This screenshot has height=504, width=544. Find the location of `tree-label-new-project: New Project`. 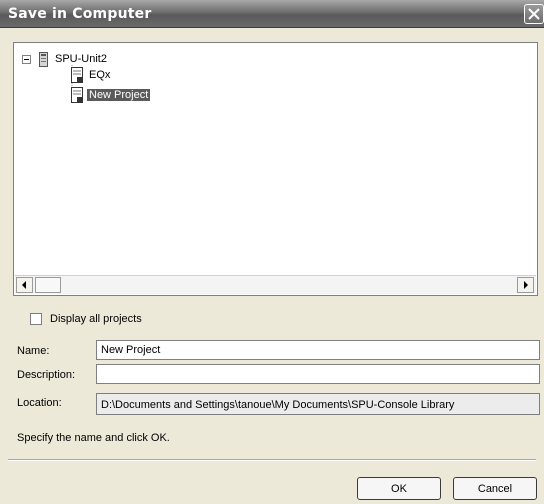

tree-label-new-project: New Project is located at coordinates (119, 95).